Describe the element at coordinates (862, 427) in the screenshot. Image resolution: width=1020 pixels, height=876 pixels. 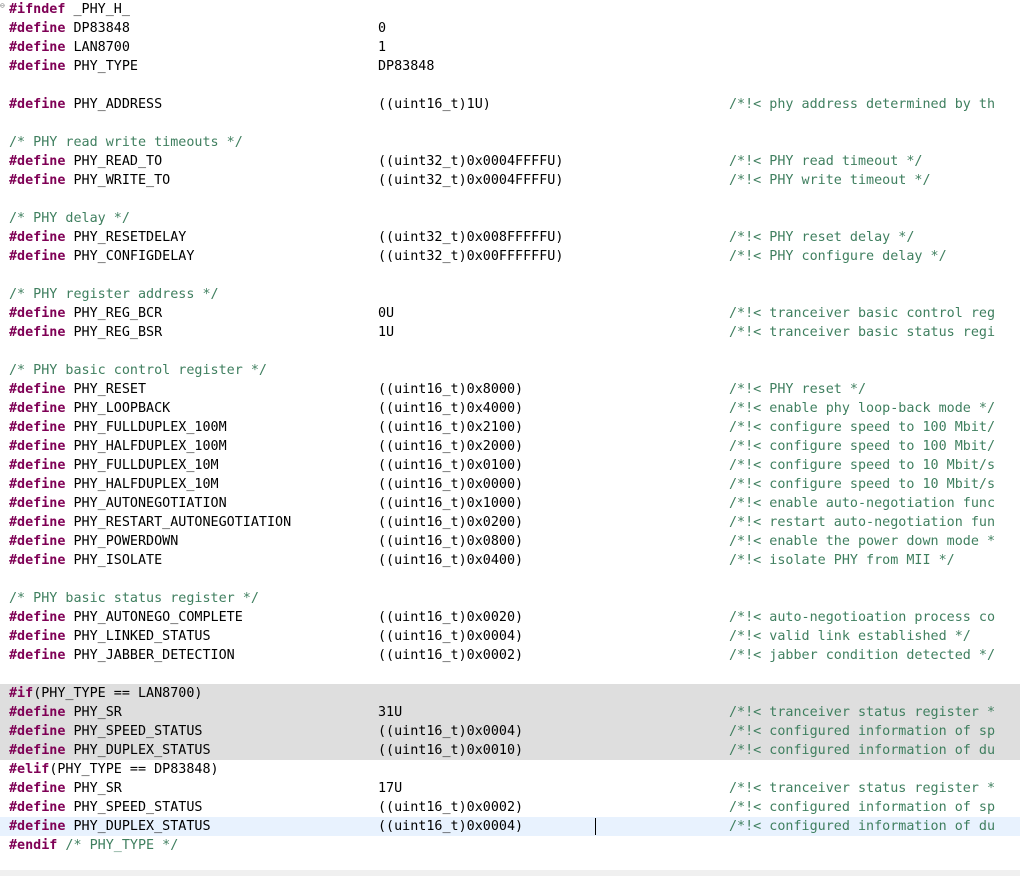
I see `doc-comment: /*!< configure speed to 100 Mbit/` at that location.